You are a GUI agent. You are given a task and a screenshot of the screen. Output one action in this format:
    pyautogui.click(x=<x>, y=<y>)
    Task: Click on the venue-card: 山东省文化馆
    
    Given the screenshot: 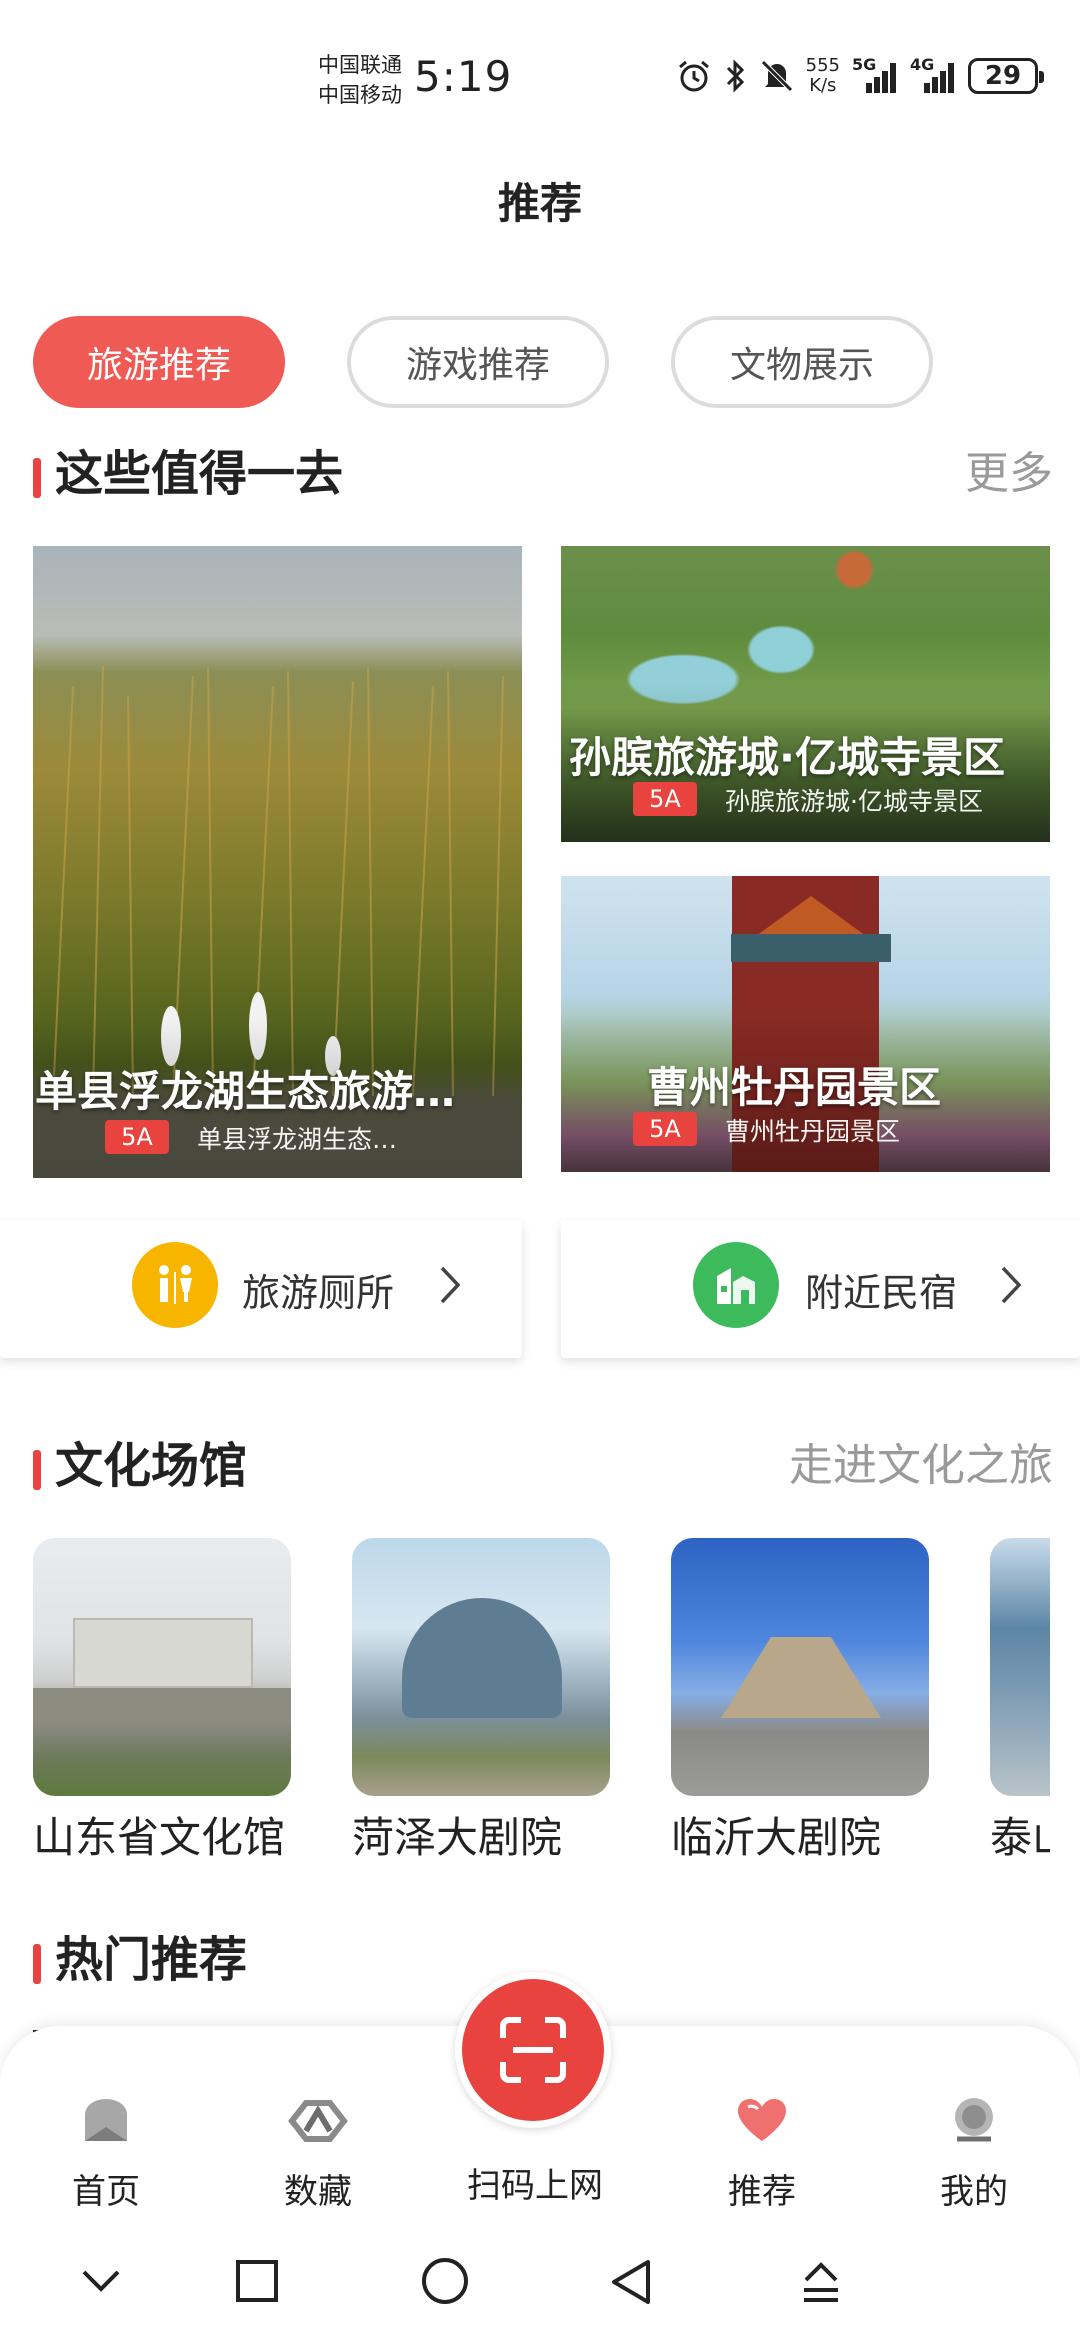 What is the action you would take?
    pyautogui.click(x=162, y=1701)
    